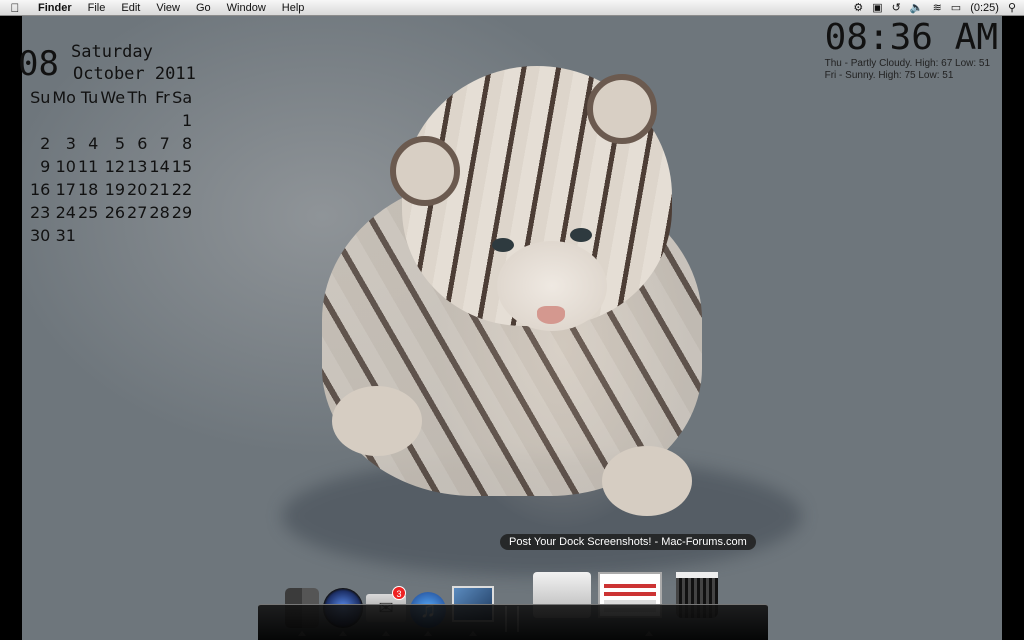  I want to click on tiger-cub-right-ear, so click(622, 109).